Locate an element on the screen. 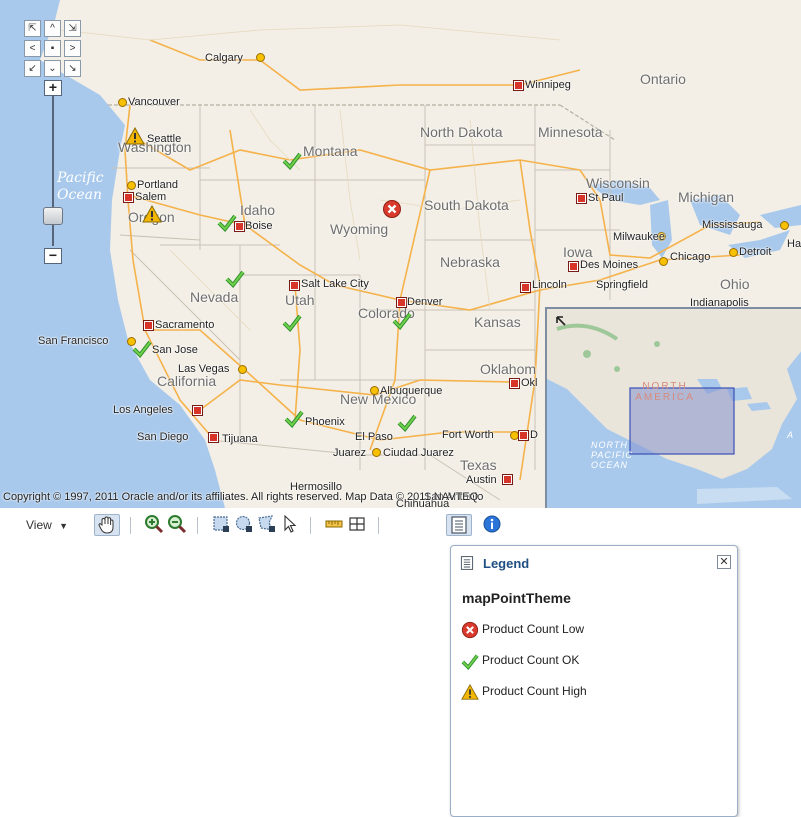  area-tool-button is located at coordinates (357, 525).